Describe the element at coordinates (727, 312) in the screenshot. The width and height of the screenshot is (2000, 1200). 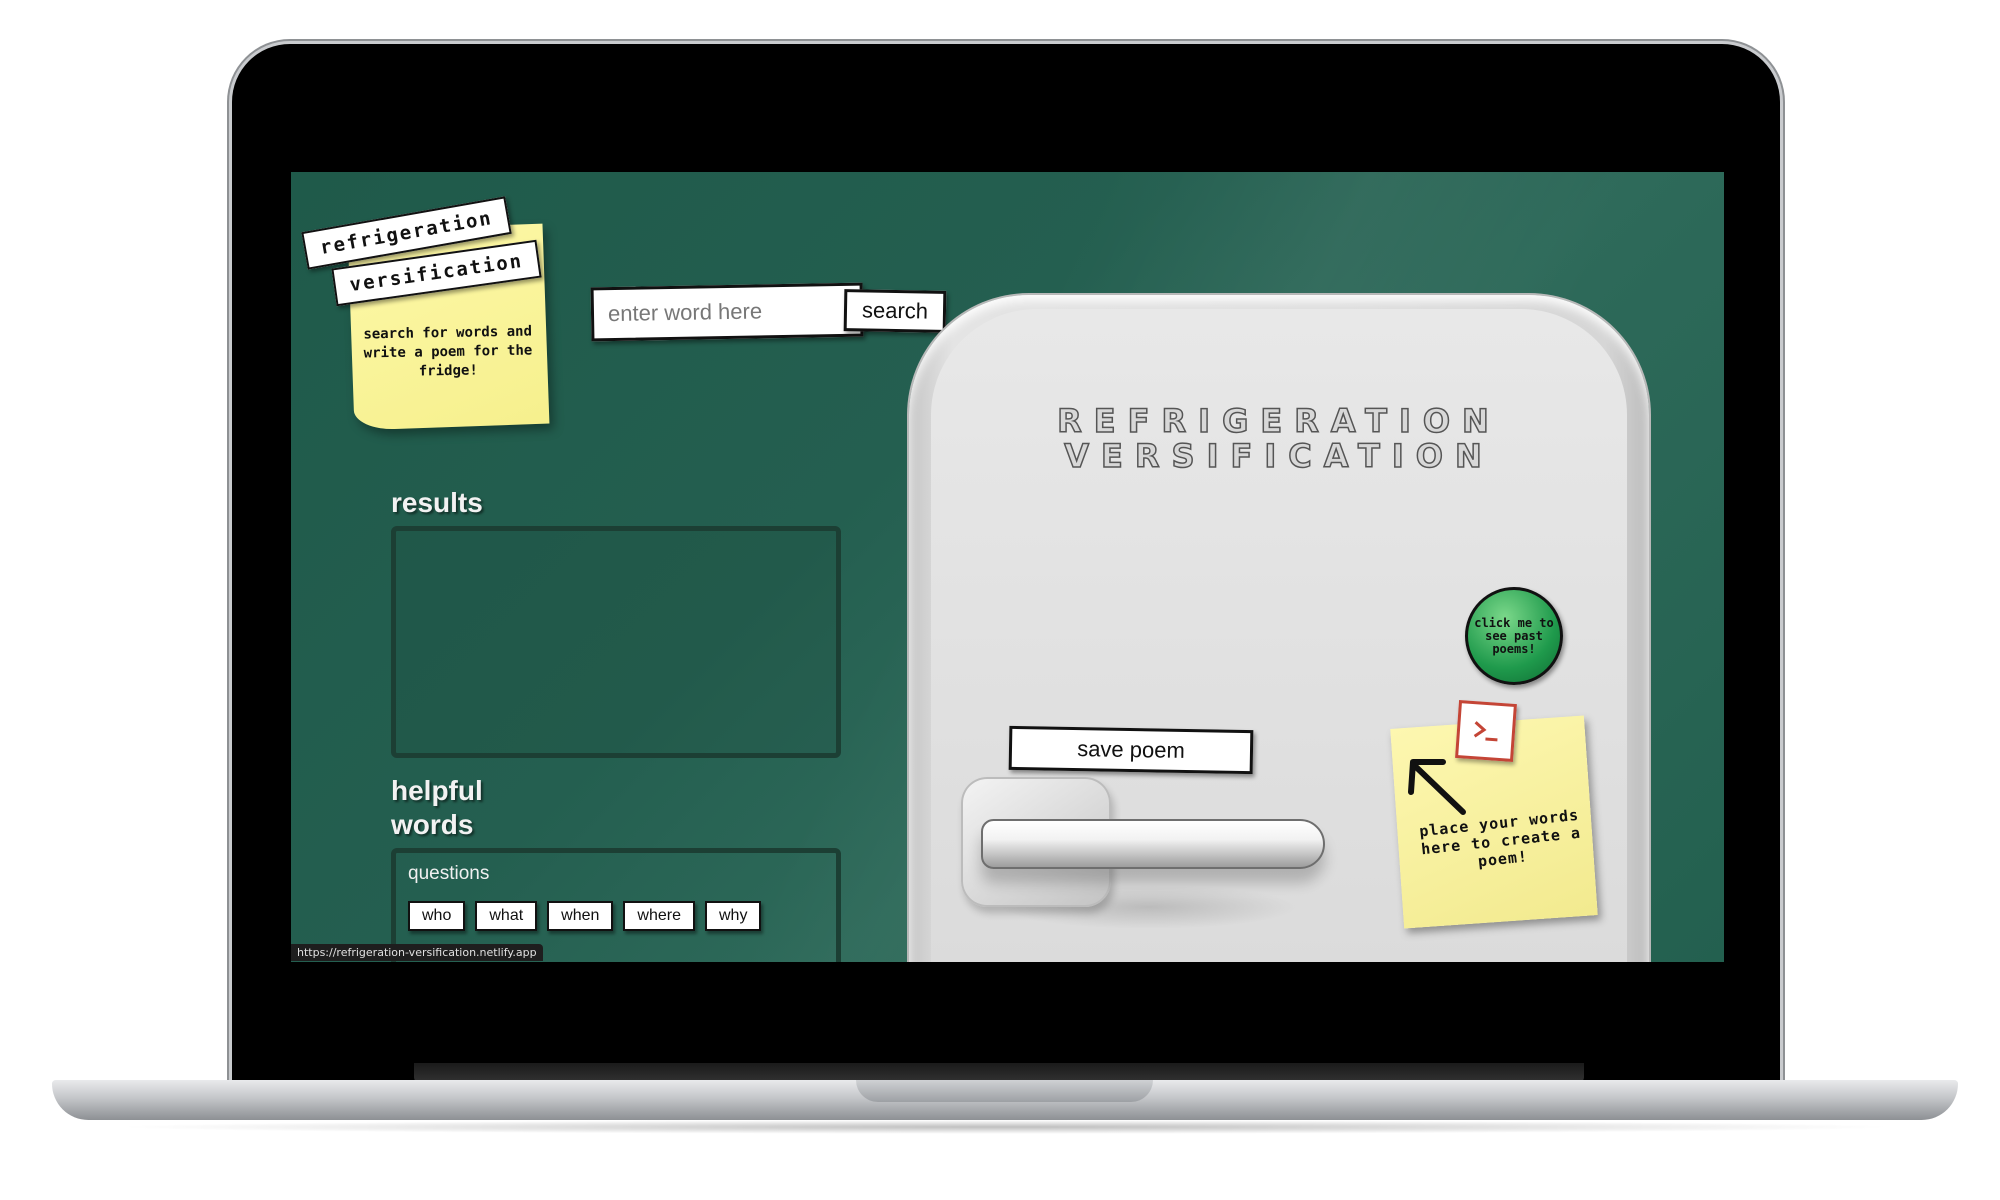
I see `search-input` at that location.